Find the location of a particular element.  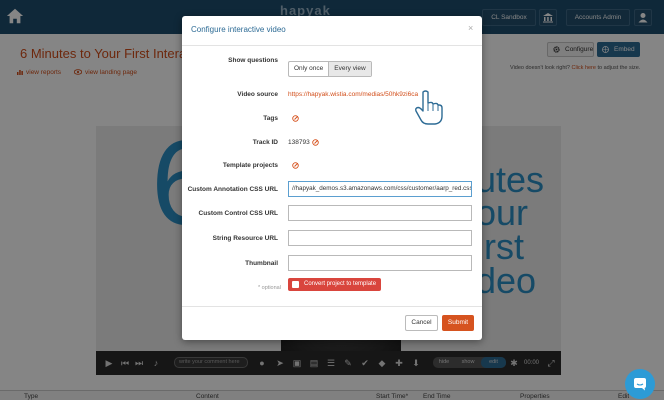

track-id-value: 138793 is located at coordinates (299, 142).